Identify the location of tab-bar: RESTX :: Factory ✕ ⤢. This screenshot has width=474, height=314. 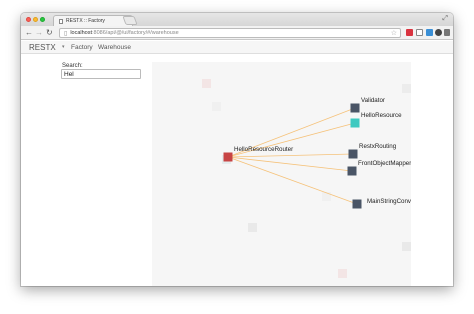
(237, 19).